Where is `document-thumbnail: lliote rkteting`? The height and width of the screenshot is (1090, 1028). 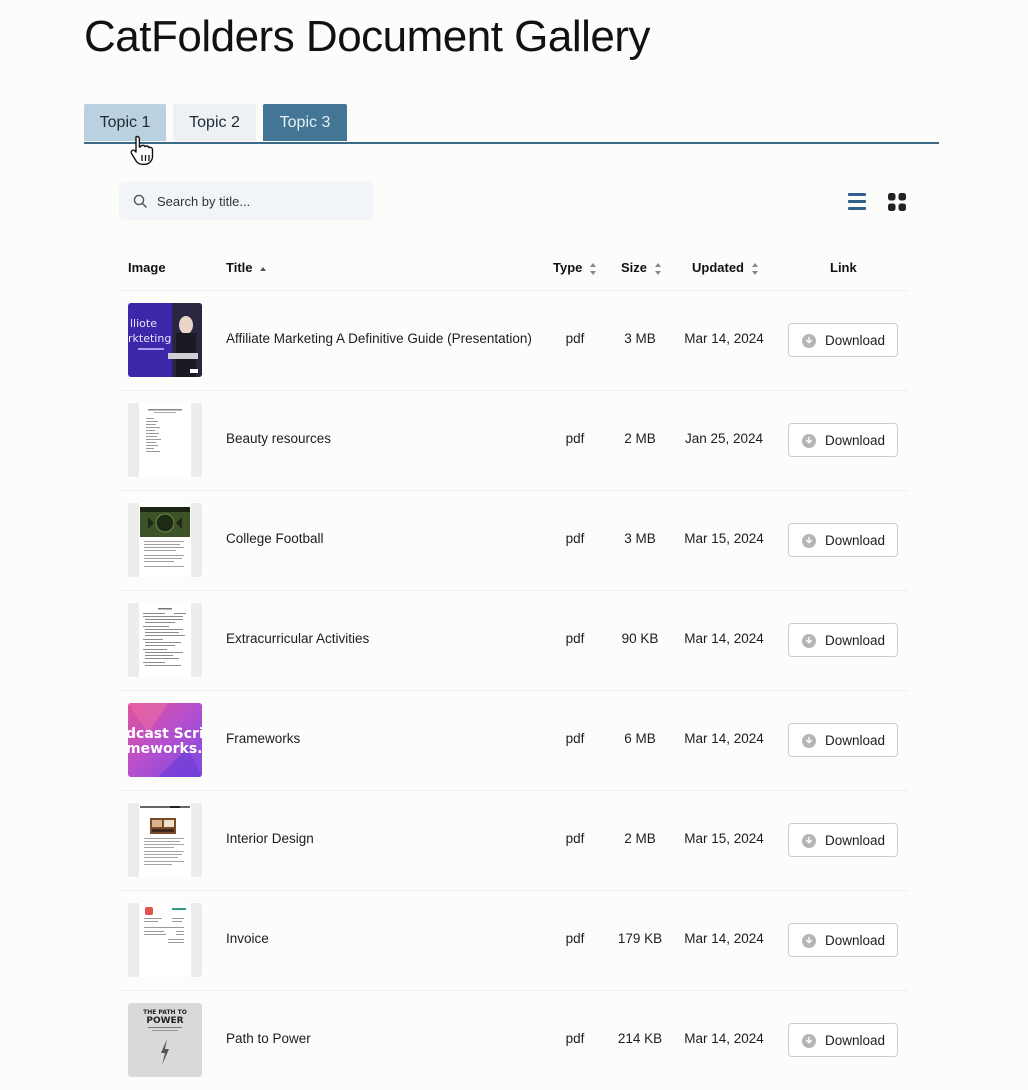
document-thumbnail: lliote rkteting is located at coordinates (165, 340).